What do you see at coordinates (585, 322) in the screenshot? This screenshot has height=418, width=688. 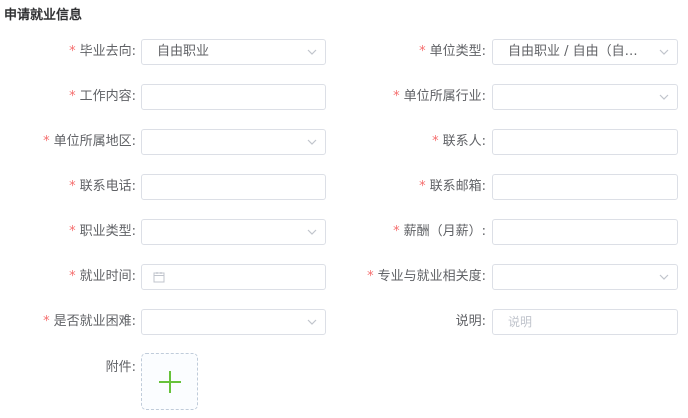 I see `remarks-input: 说明` at bounding box center [585, 322].